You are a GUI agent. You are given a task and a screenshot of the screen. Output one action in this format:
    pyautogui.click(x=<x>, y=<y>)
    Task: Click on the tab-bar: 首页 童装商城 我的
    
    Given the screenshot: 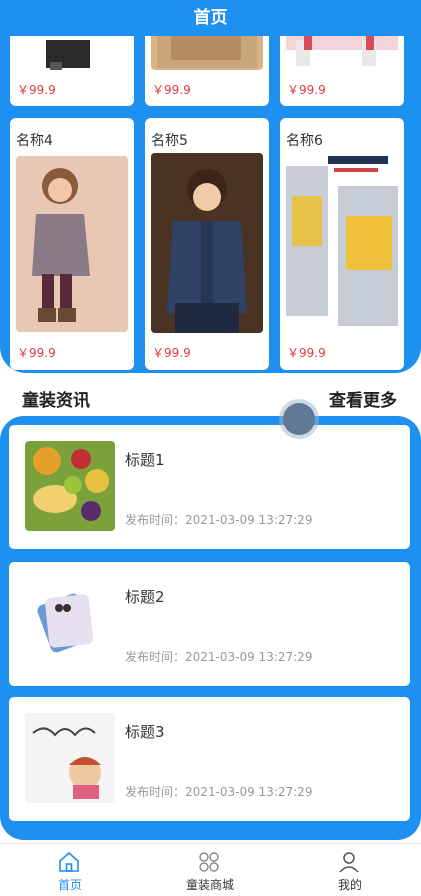 What is the action you would take?
    pyautogui.click(x=210, y=869)
    